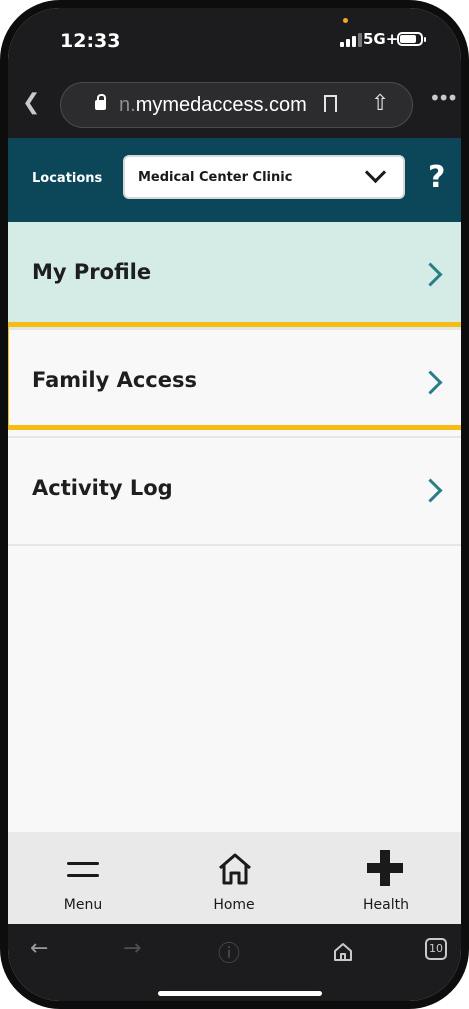 The width and height of the screenshot is (469, 1009). I want to click on nav-label: Menu, so click(83, 905).